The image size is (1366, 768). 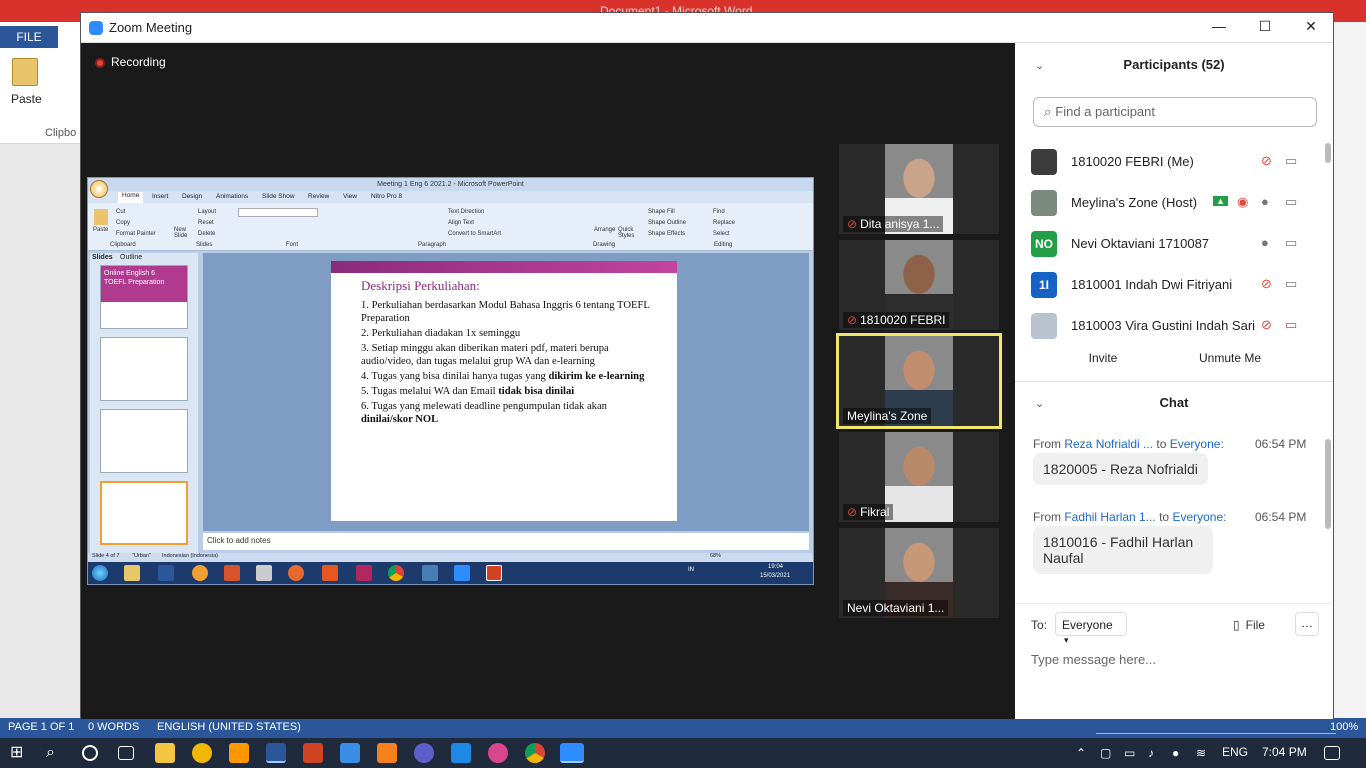 What do you see at coordinates (185, 233) in the screenshot?
I see `pp-new-slide: New Slide` at bounding box center [185, 233].